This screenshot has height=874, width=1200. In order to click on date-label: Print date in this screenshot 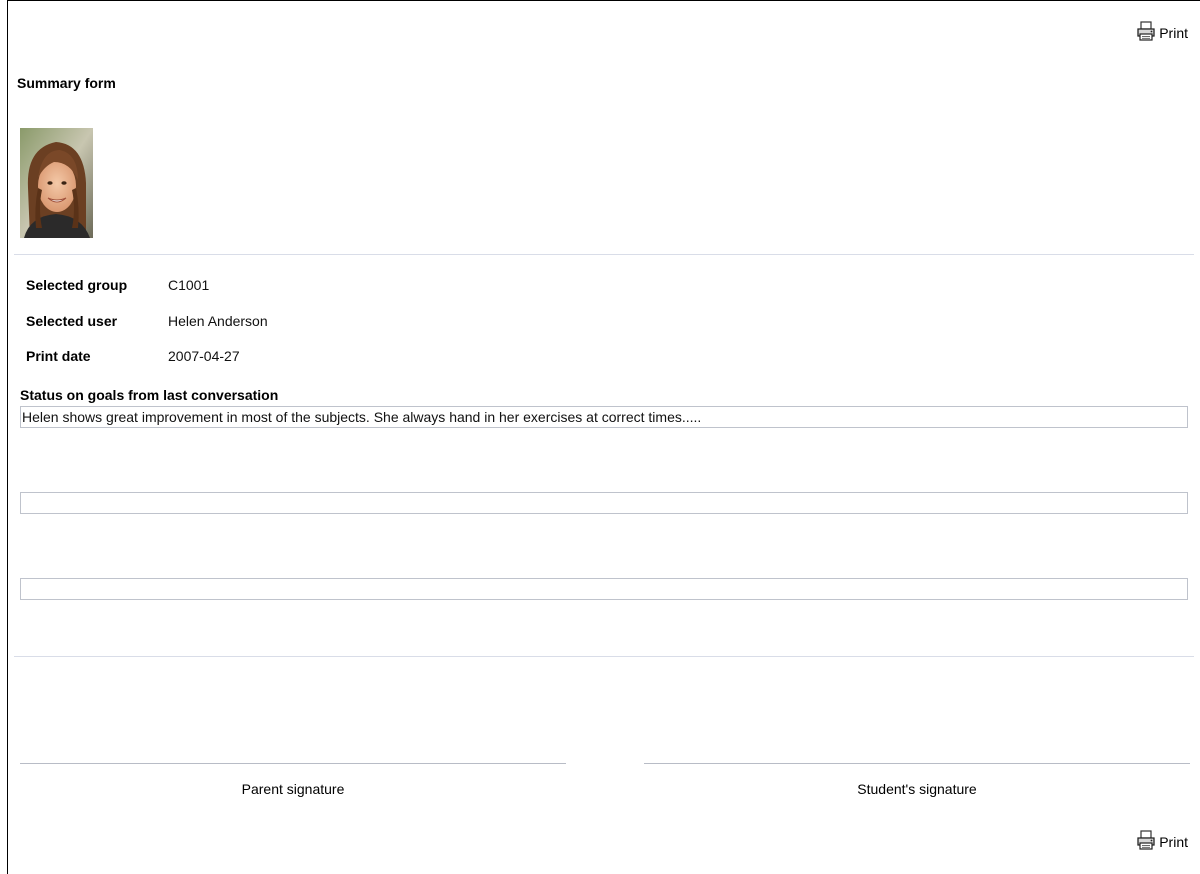, I will do `click(58, 356)`.